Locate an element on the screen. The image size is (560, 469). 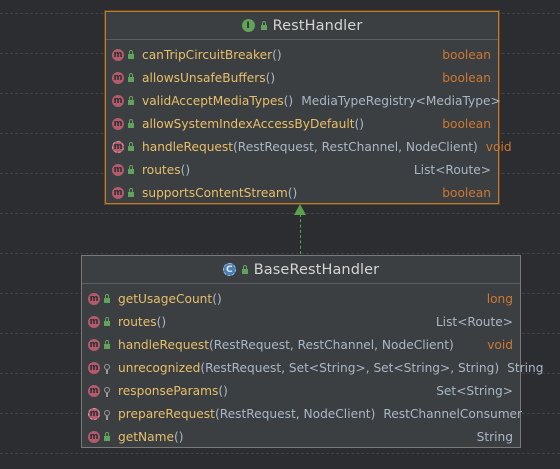
method-row-get-usage-count: m getUsageCount() long is located at coordinates (301, 298).